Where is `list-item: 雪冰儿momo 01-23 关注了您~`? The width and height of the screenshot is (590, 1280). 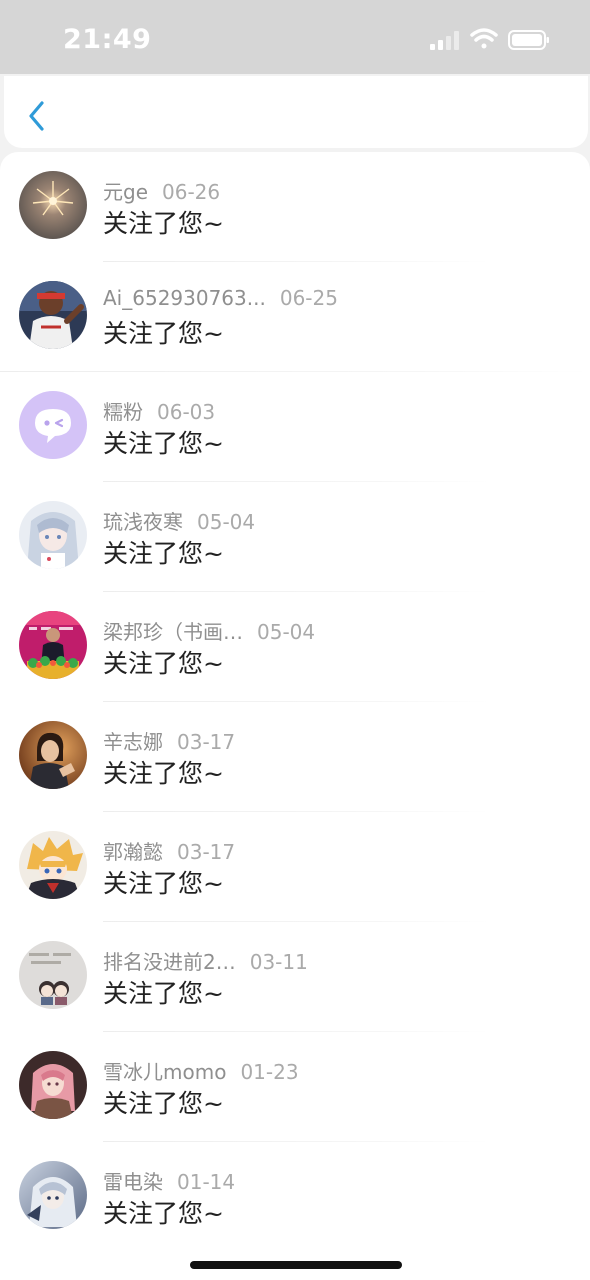
list-item: 雪冰儿momo 01-23 关注了您~ is located at coordinates (295, 1087).